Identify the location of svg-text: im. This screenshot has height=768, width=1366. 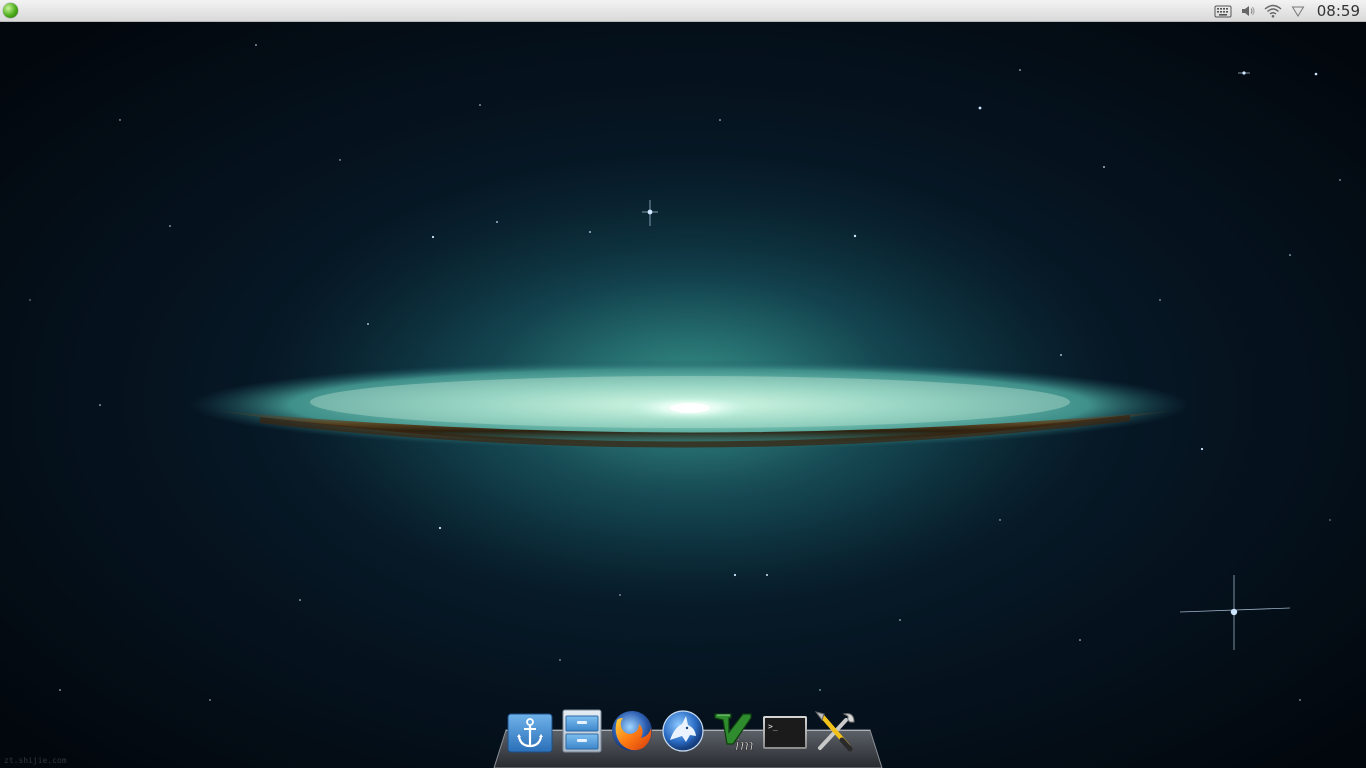
(744, 745).